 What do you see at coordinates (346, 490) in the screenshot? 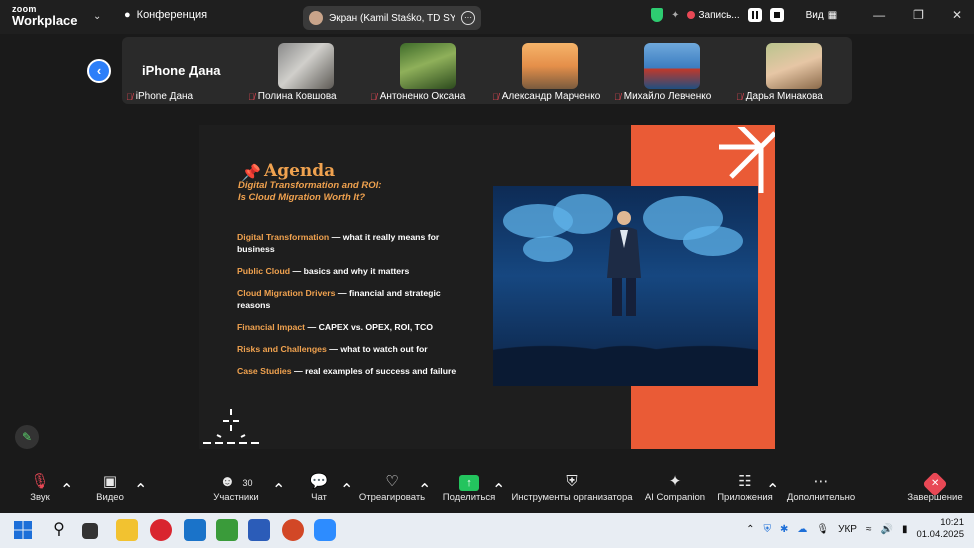
I see `chat-options-chevron-icon: ⌃` at bounding box center [346, 490].